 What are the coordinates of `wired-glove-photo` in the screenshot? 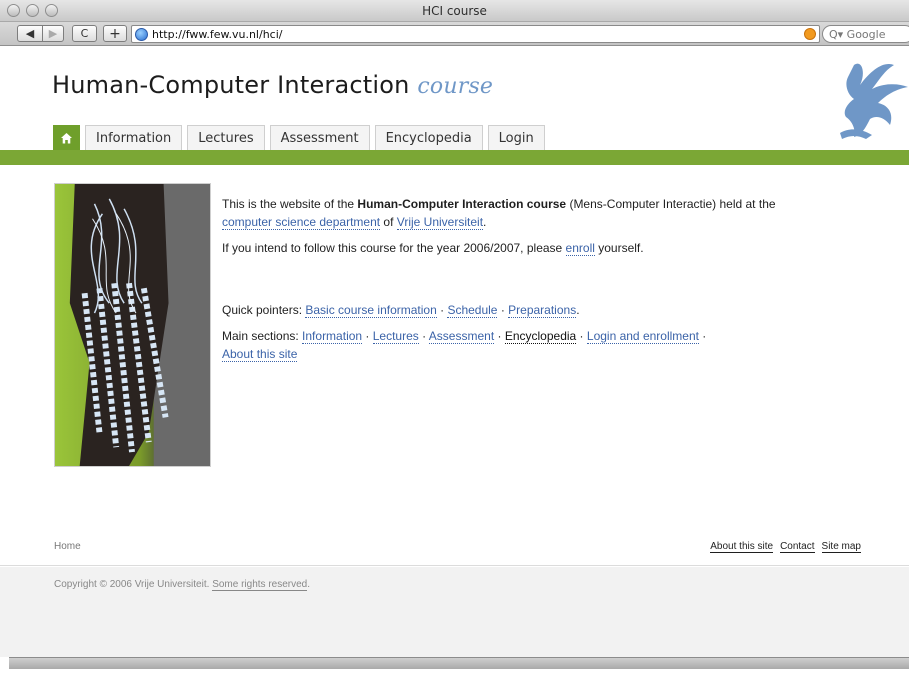 It's located at (132, 325).